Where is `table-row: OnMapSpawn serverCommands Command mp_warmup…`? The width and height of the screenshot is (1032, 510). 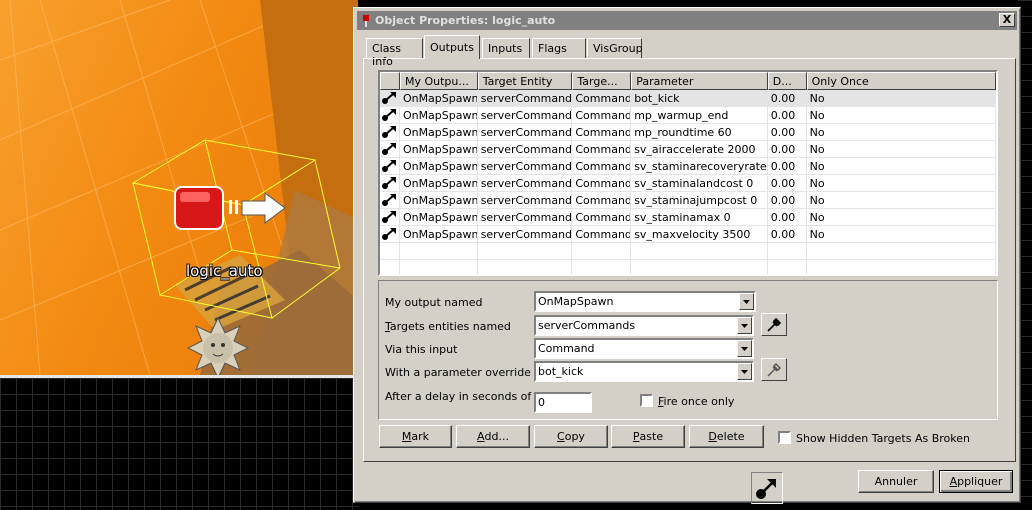 table-row: OnMapSpawn serverCommands Command mp_warmup… is located at coordinates (688, 115).